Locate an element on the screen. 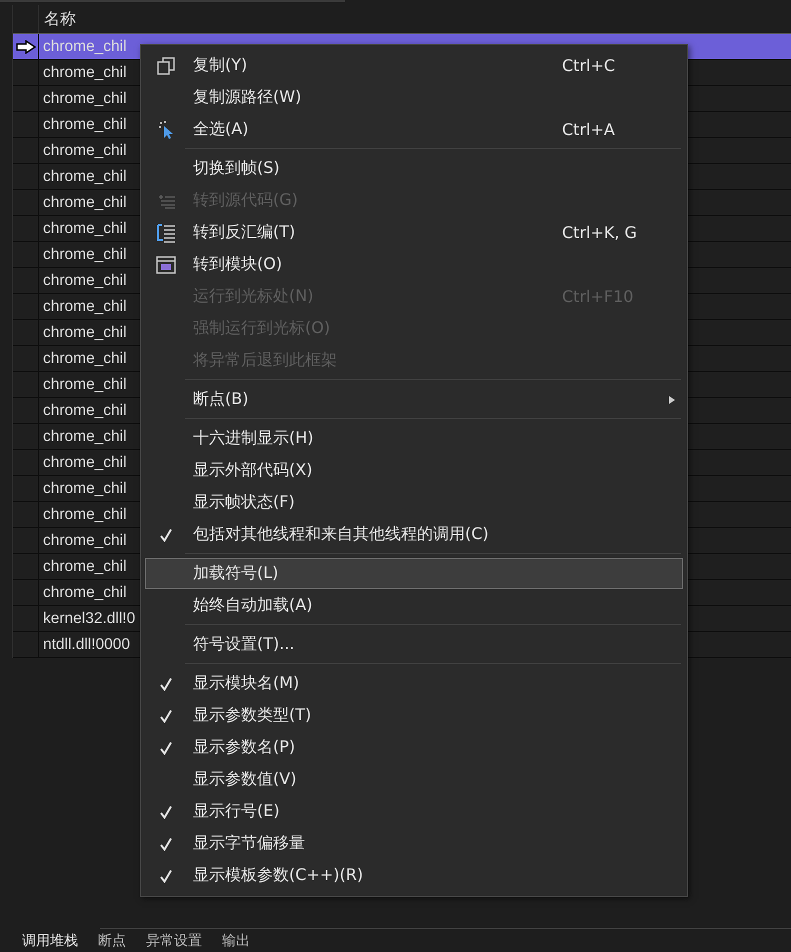 The height and width of the screenshot is (952, 791). table-cell-text: ntdll.dll!0000 is located at coordinates (86, 645).